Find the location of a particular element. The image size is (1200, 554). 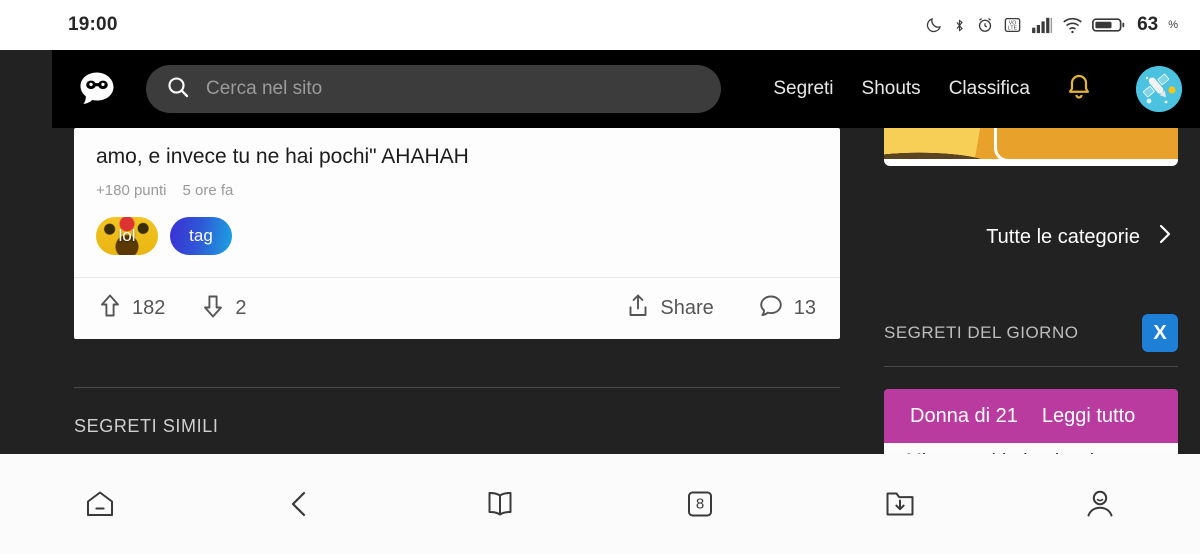

bluetooth-icon is located at coordinates (959, 25).